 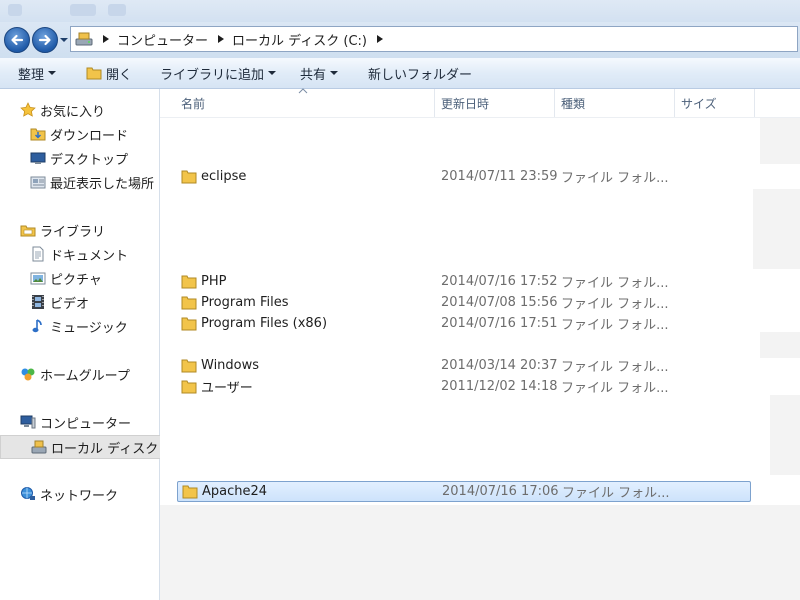 What do you see at coordinates (499, 281) in the screenshot?
I see `file-date: 2014/07/16 17:52` at bounding box center [499, 281].